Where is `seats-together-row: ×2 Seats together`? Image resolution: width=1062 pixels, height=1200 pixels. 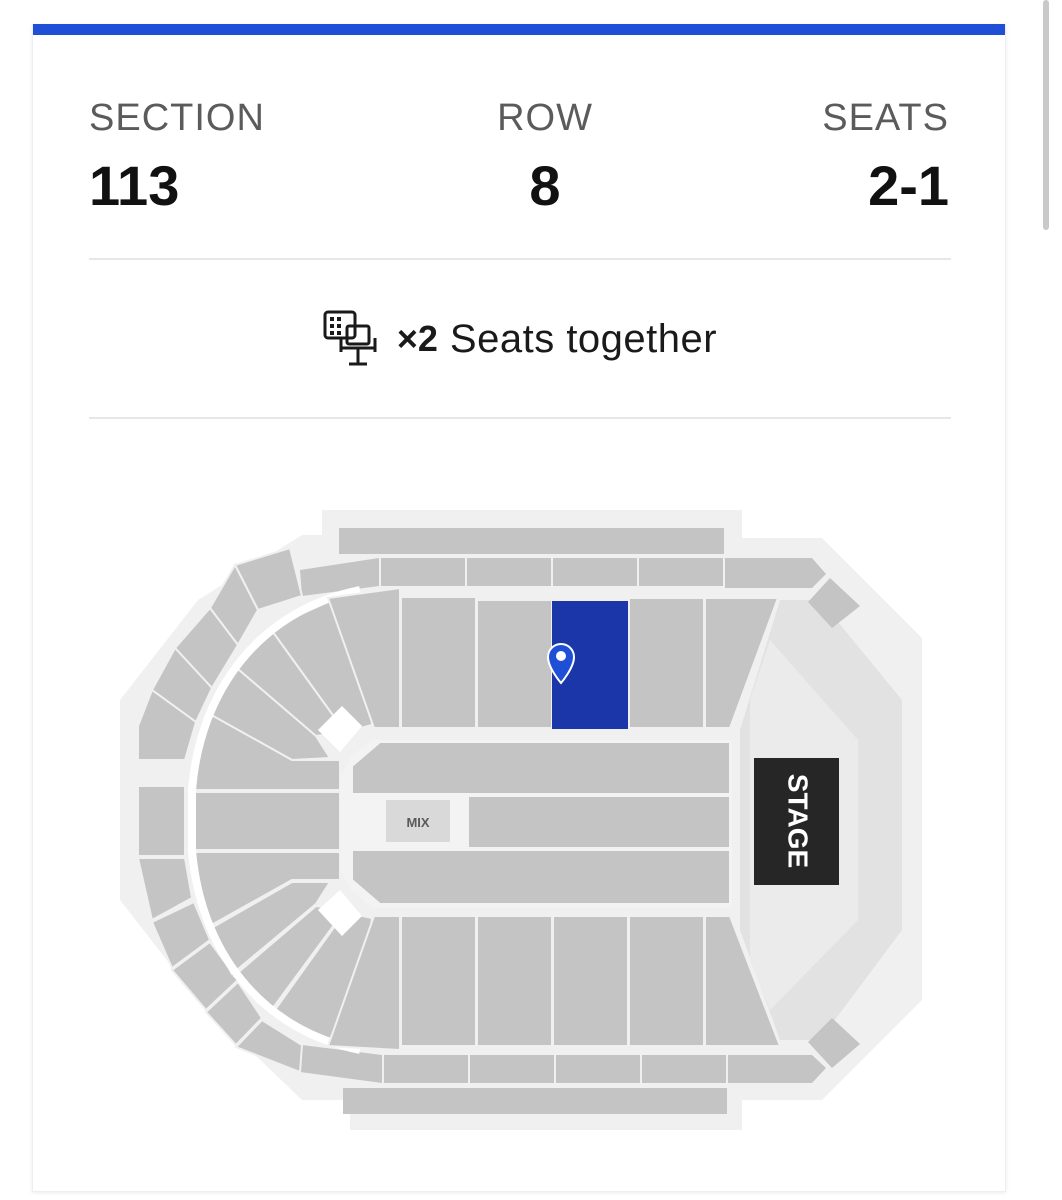
seats-together-row: ×2 Seats together is located at coordinates (519, 339).